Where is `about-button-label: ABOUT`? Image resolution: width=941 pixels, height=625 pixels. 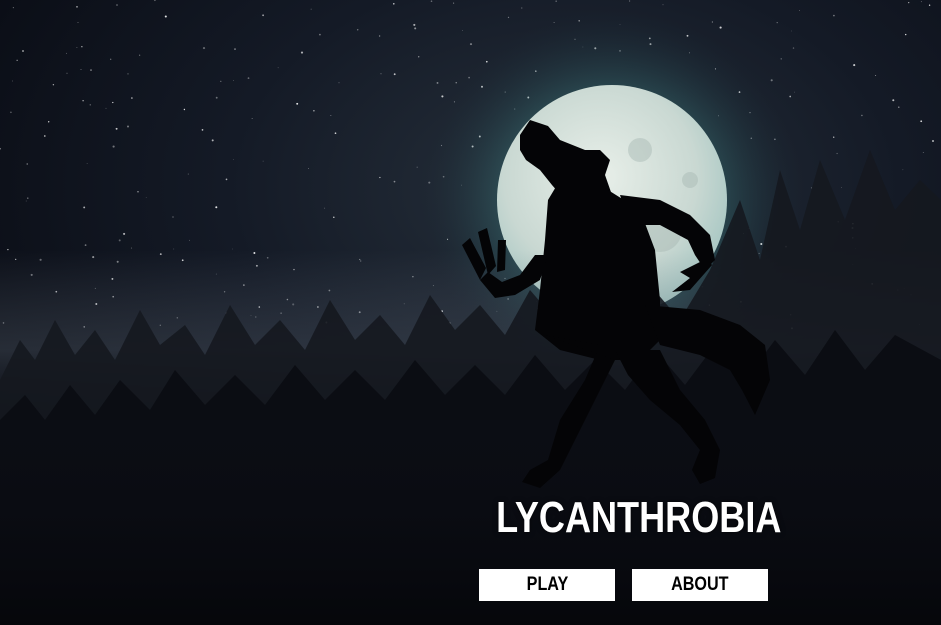
about-button-label: ABOUT is located at coordinates (700, 584).